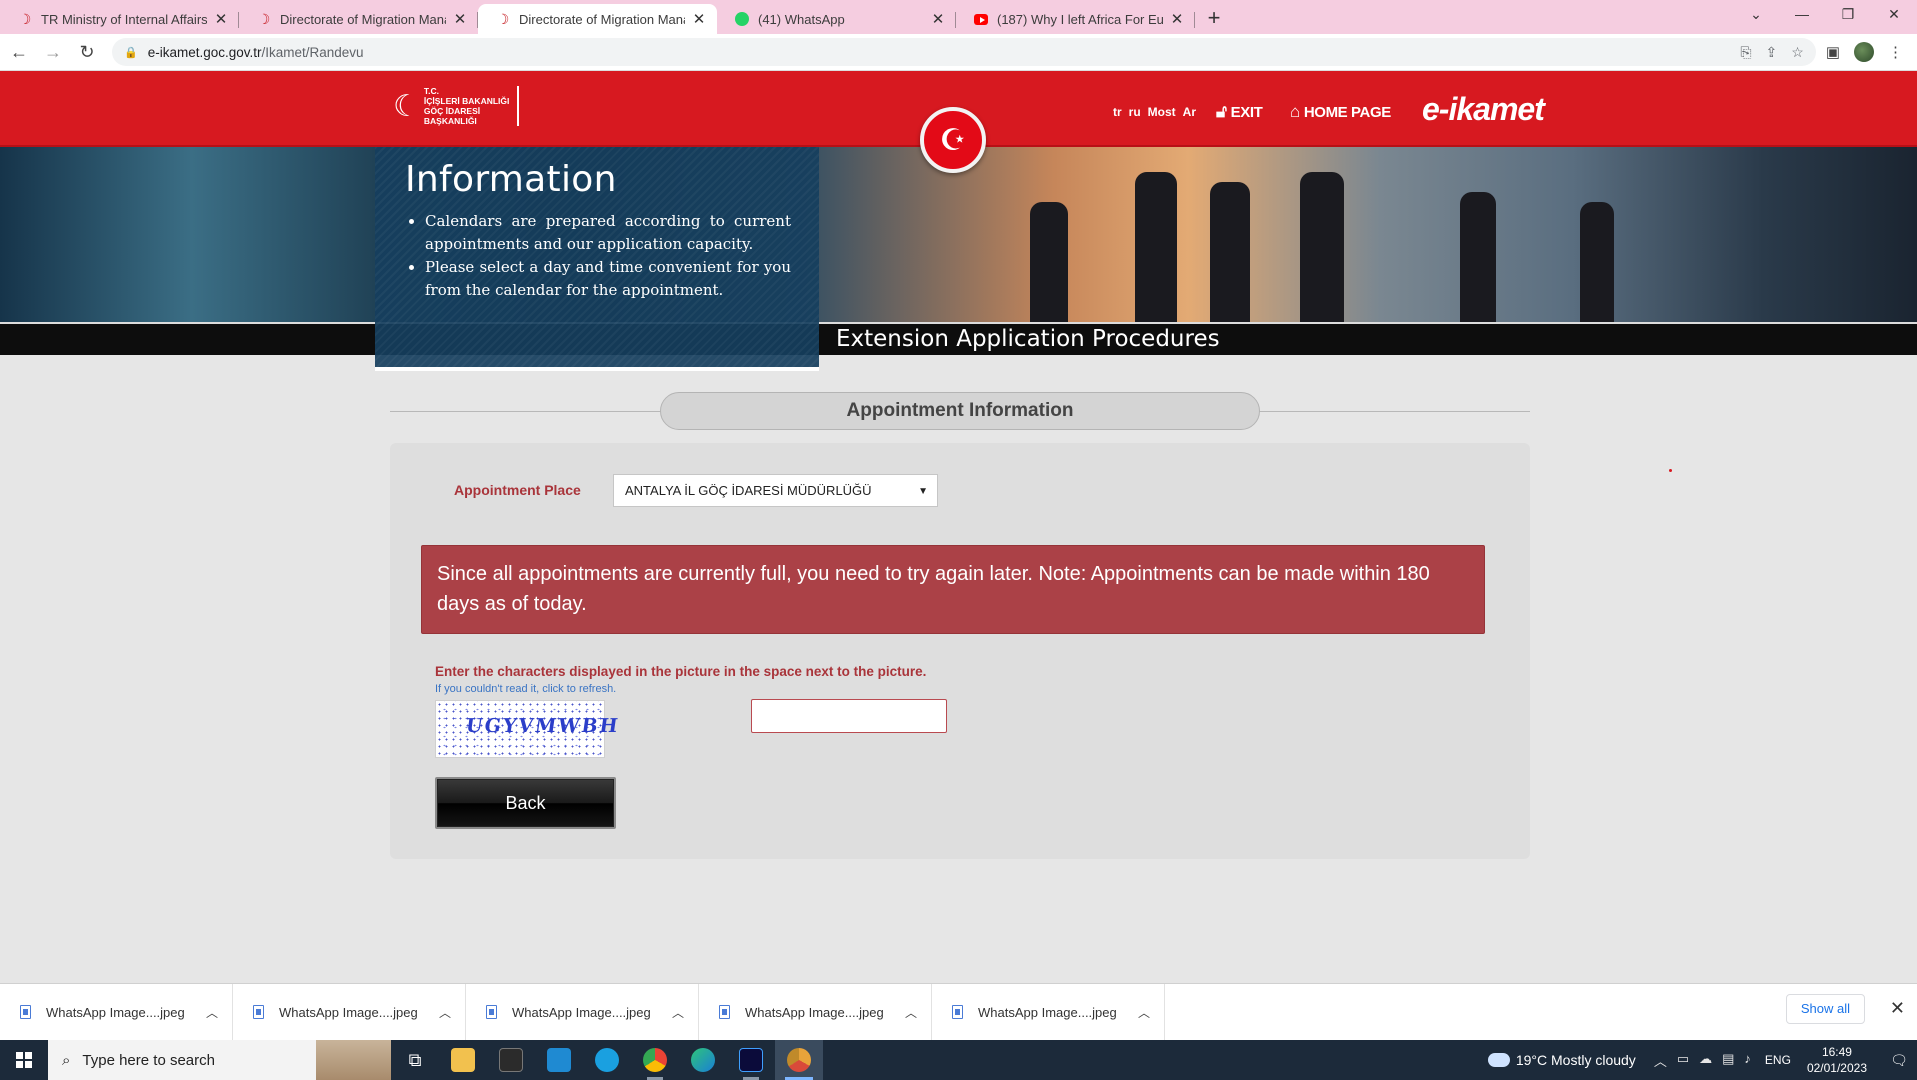 The image size is (1917, 1080). Describe the element at coordinates (1561, 1060) in the screenshot. I see `weather-widget: 19°C Mostly cloudy` at that location.